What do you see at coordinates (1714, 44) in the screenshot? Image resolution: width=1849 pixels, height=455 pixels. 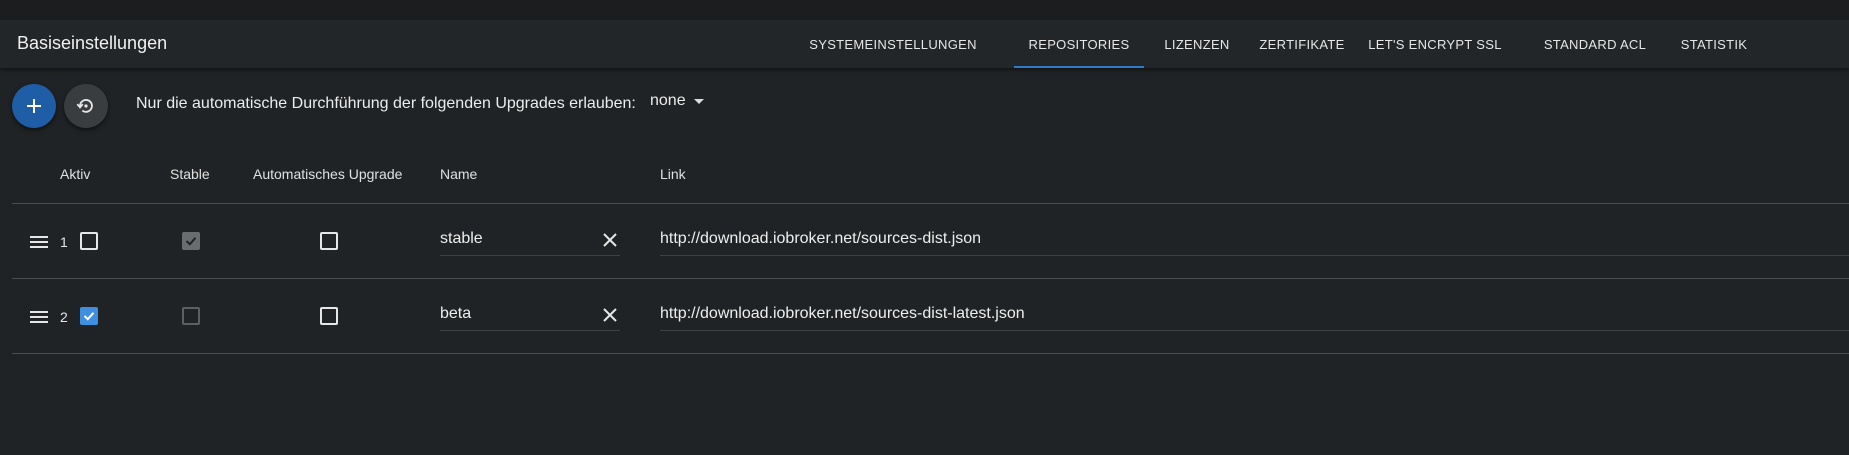 I see `tab-statistik: STATISTIK` at bounding box center [1714, 44].